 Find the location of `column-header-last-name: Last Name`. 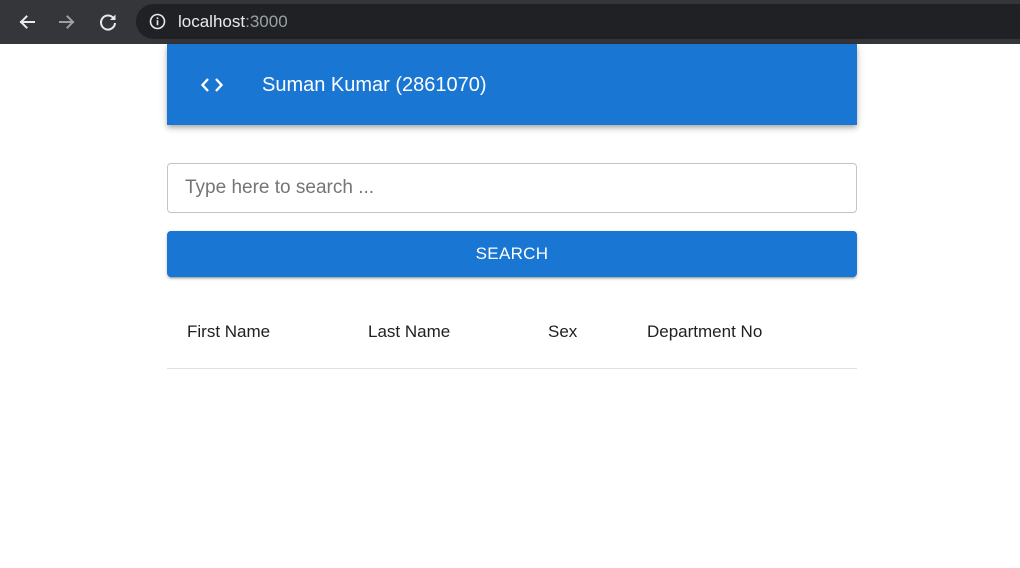

column-header-last-name: Last Name is located at coordinates (409, 331).